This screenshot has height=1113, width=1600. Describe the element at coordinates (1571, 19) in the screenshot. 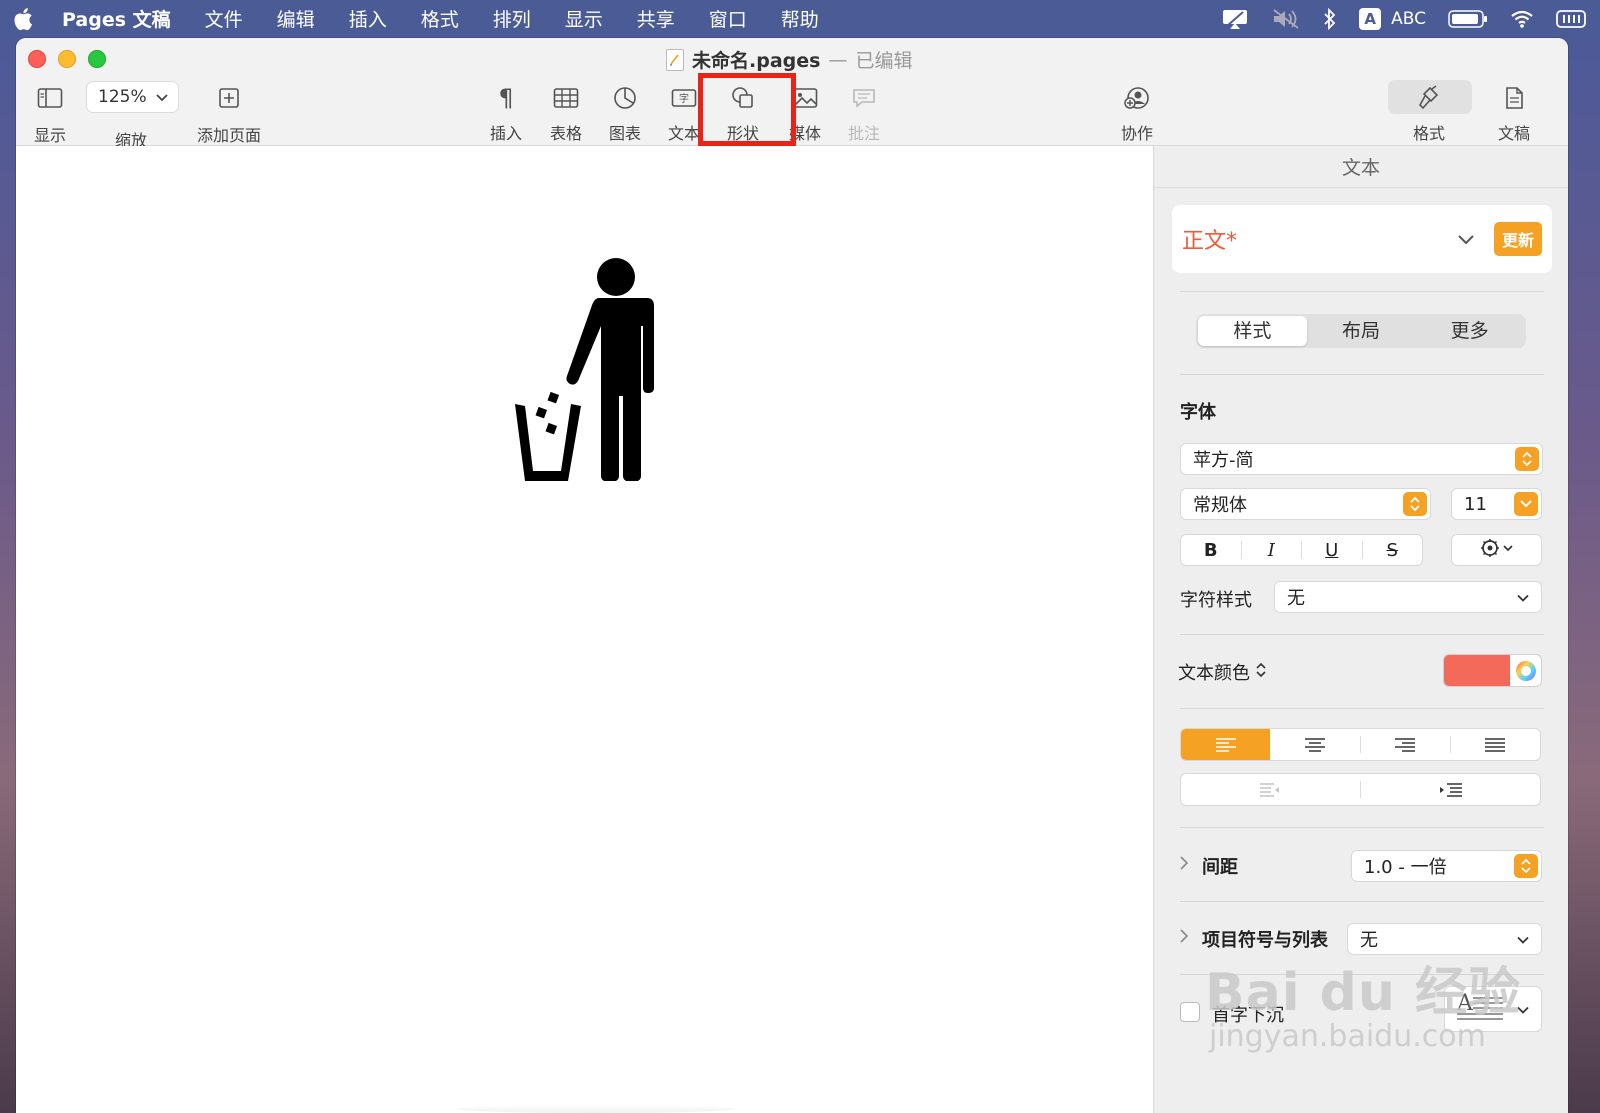

I see `control-center-icon` at that location.